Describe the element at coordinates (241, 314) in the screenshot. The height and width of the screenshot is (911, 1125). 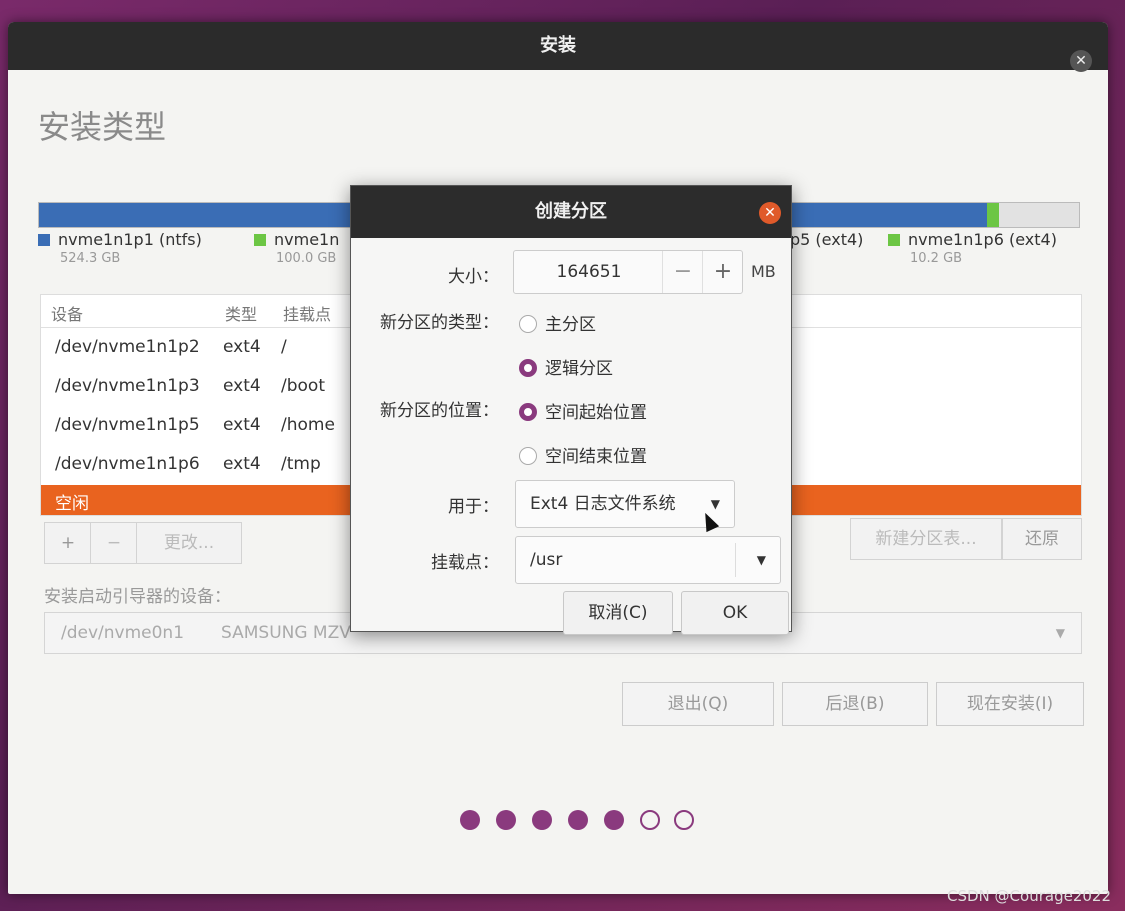
I see `header-type: 类型` at that location.